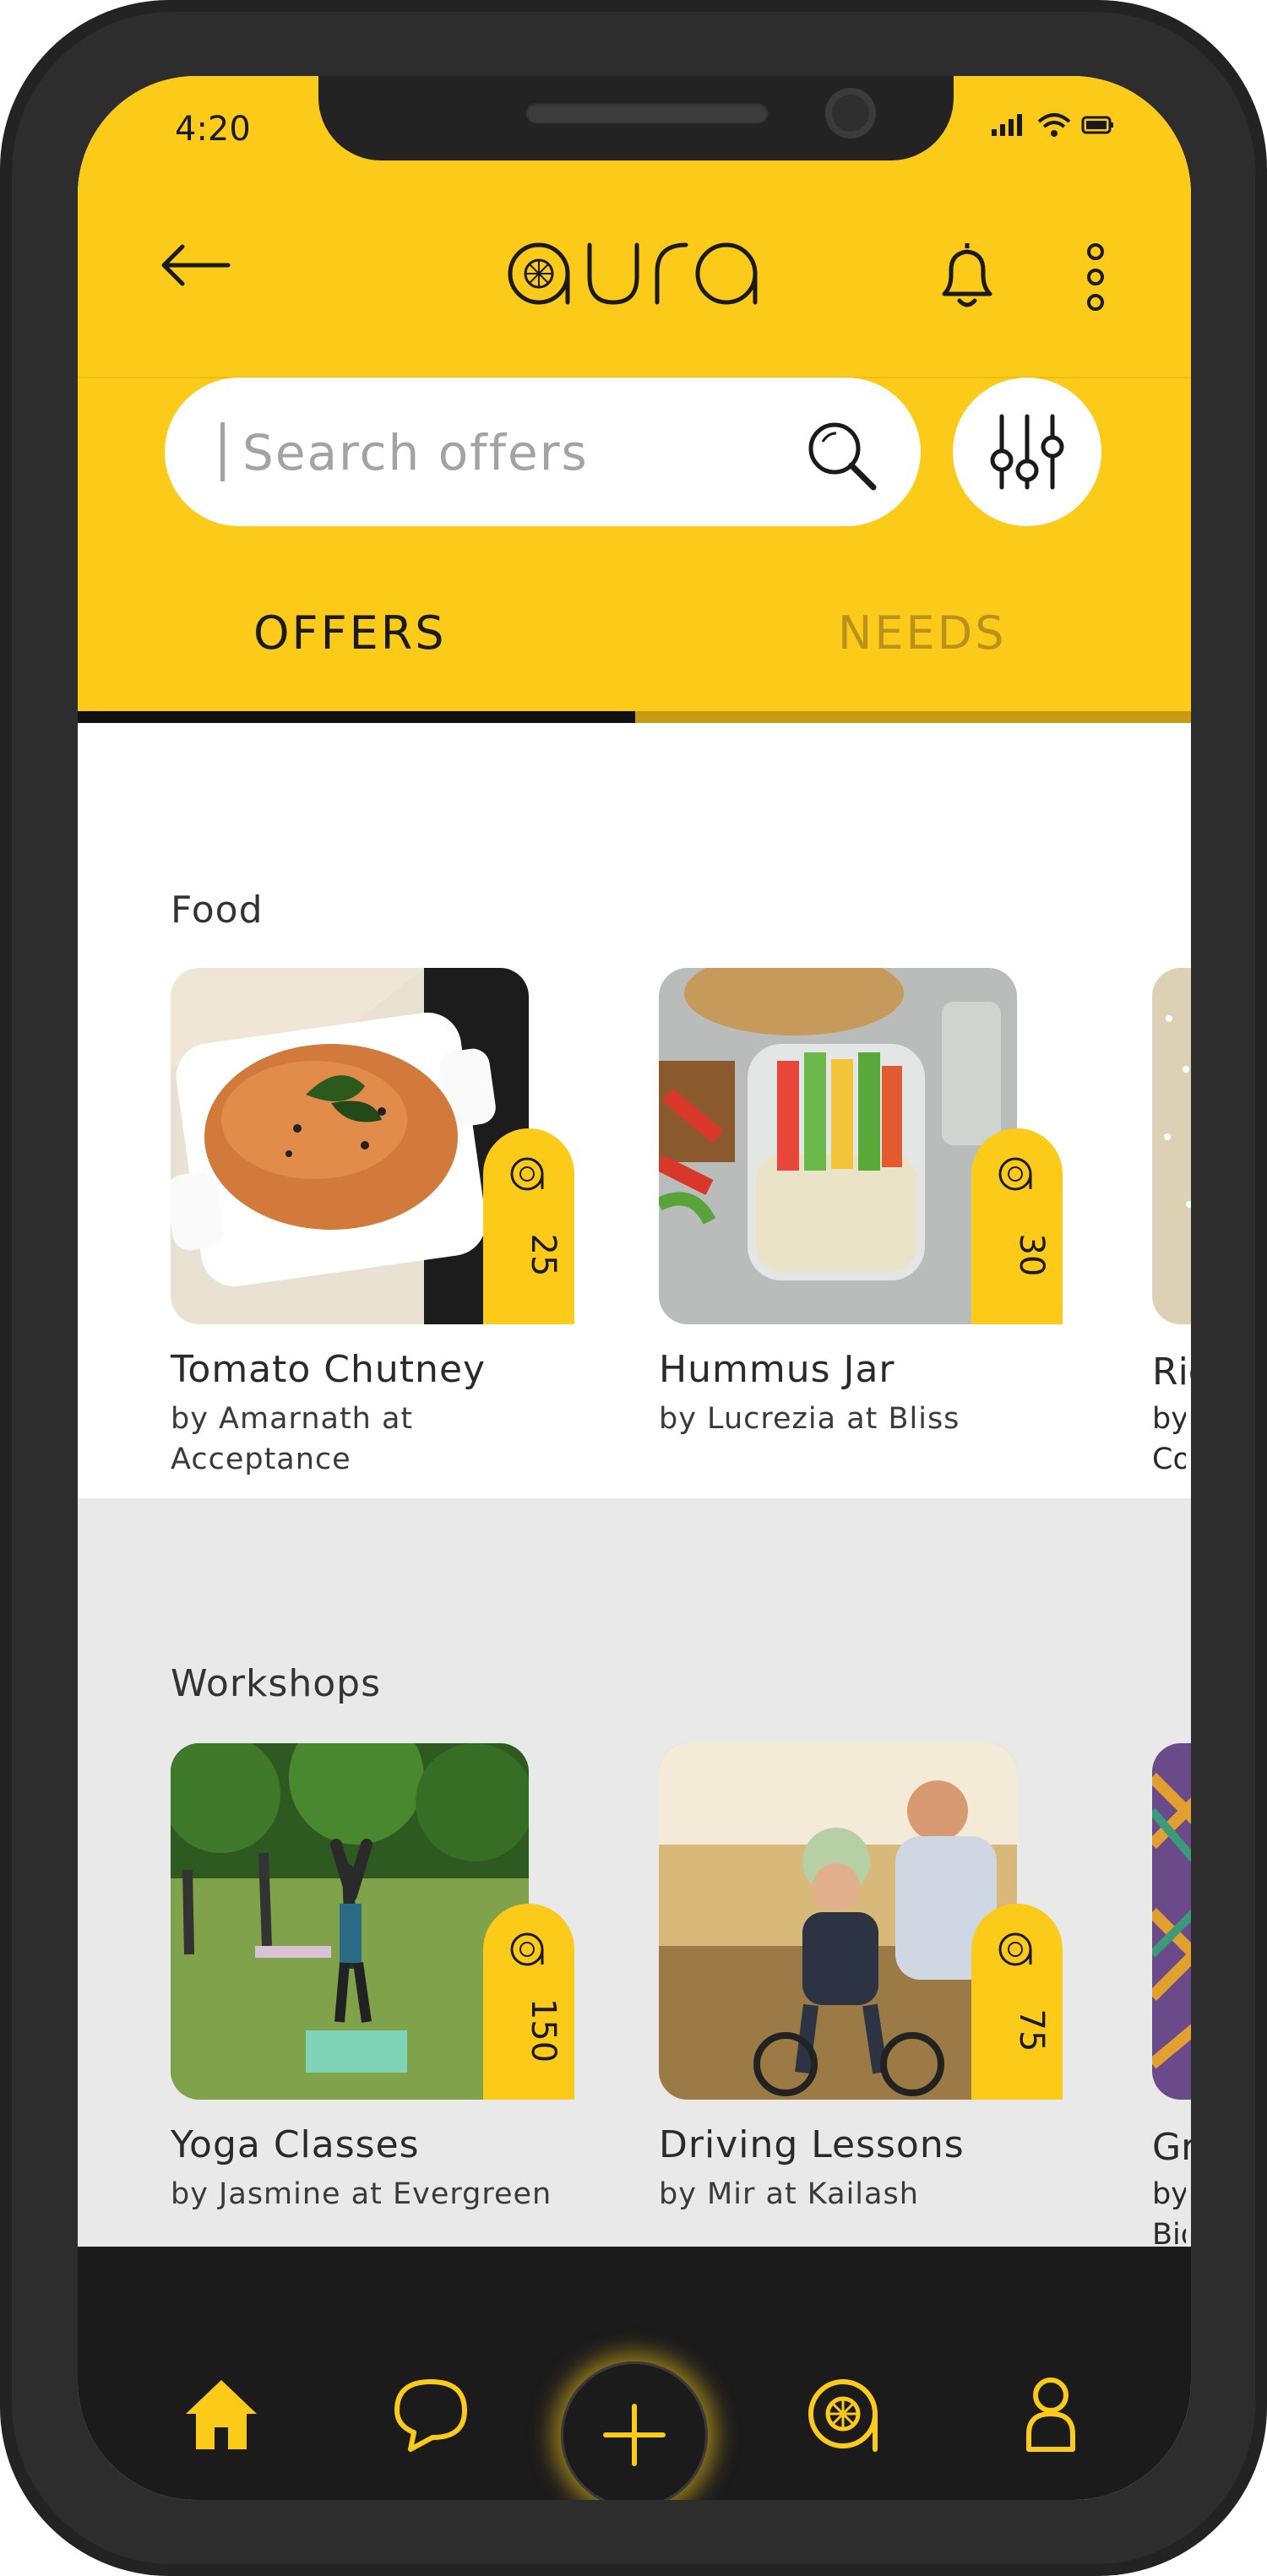  I want to click on card-title: Yoga Classes, so click(295, 2144).